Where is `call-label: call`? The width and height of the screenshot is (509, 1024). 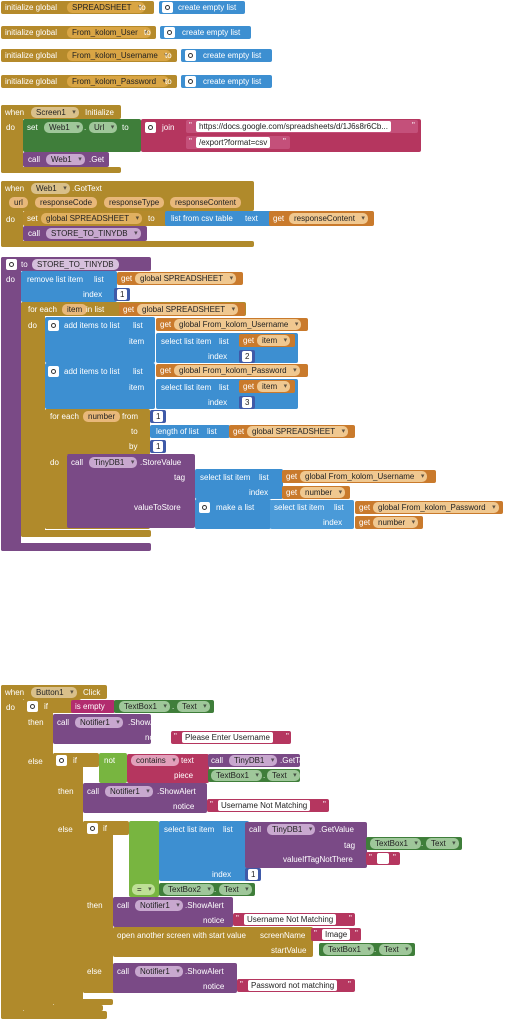 call-label: call is located at coordinates (34, 159).